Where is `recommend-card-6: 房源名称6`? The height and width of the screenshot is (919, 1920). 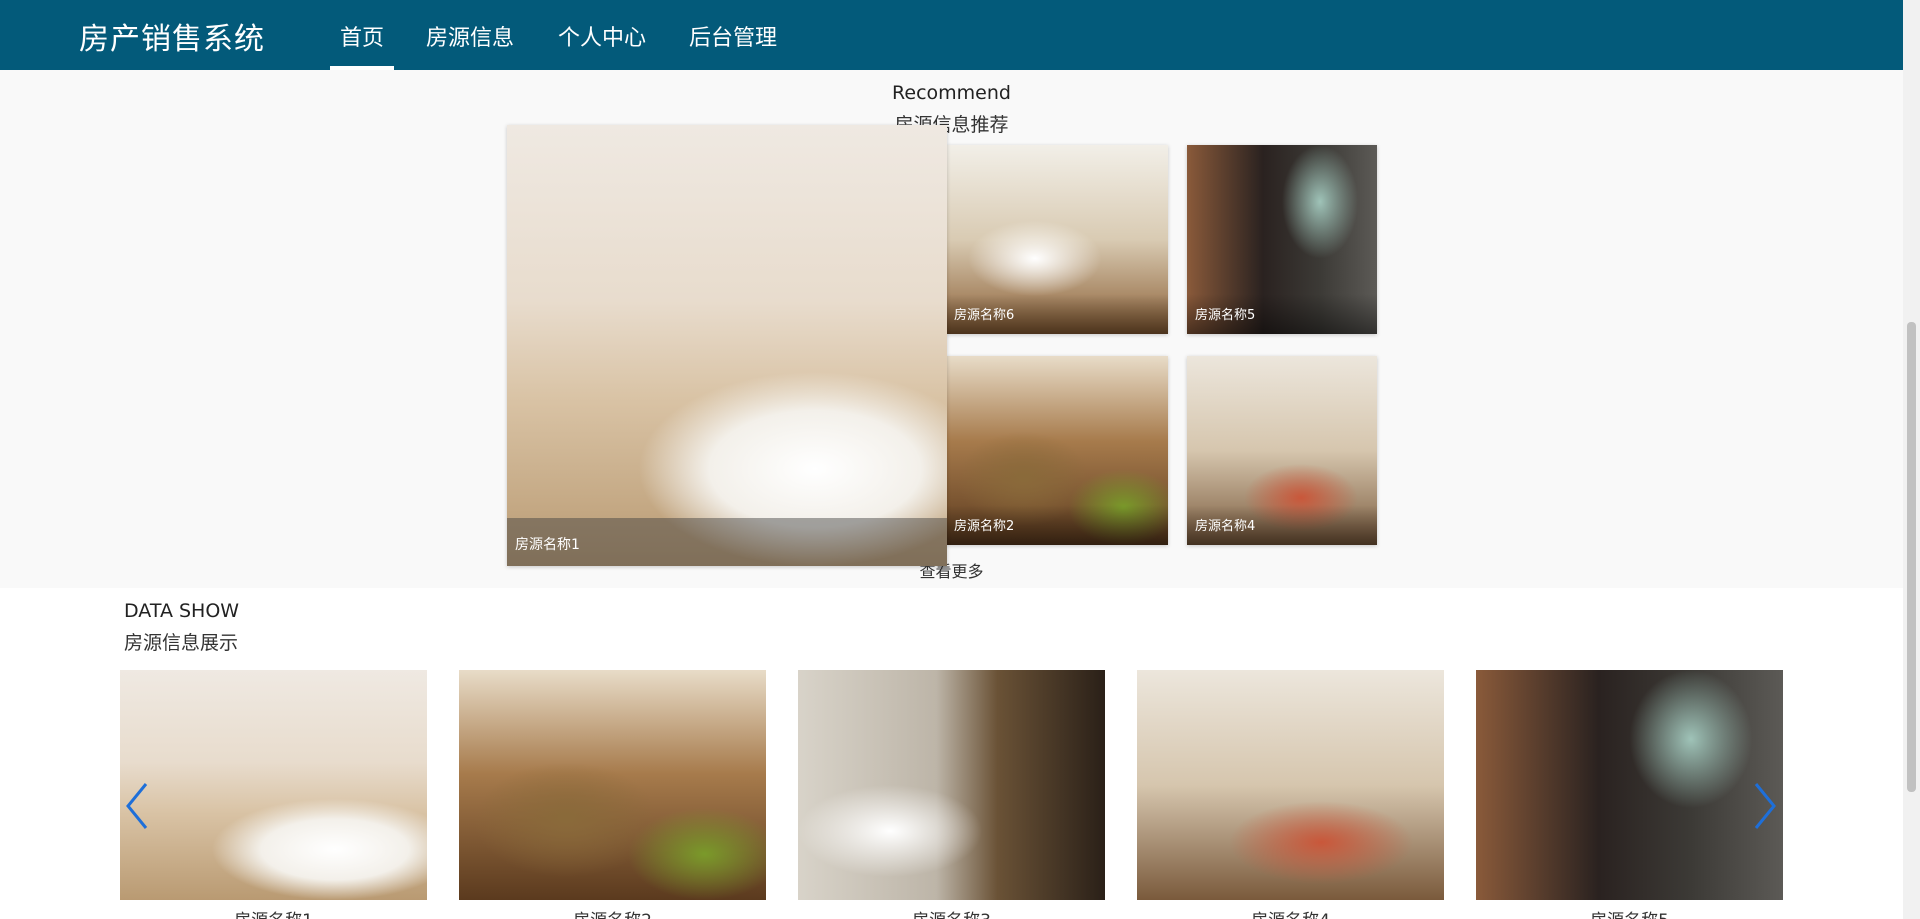 recommend-card-6: 房源名称6 is located at coordinates (1057, 239).